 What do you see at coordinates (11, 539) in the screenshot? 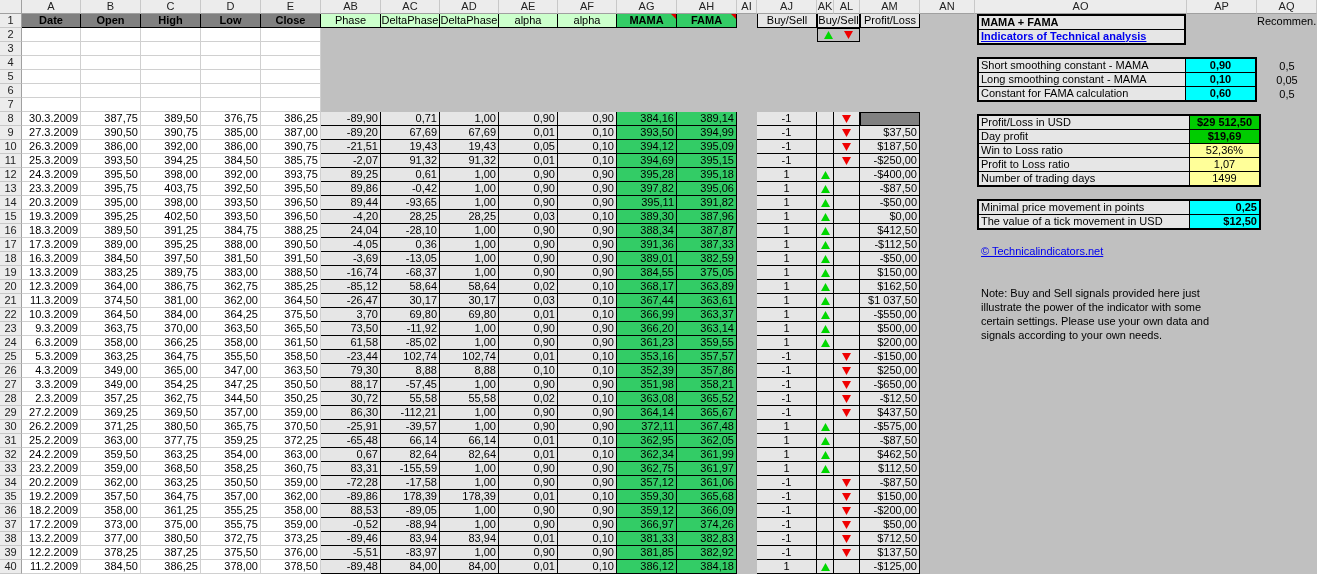
I see `row-header: 38` at bounding box center [11, 539].